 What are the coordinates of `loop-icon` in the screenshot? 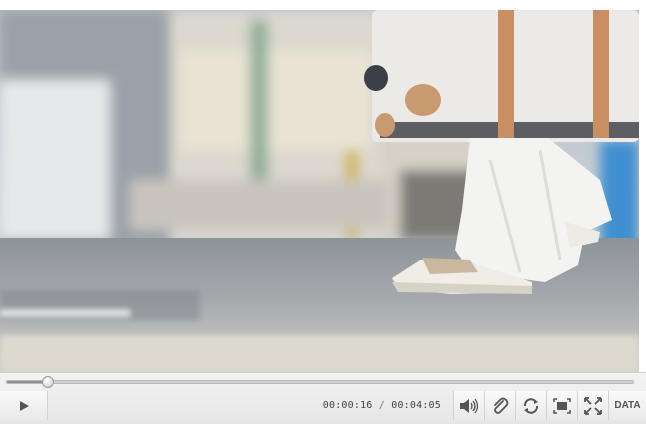 It's located at (531, 405).